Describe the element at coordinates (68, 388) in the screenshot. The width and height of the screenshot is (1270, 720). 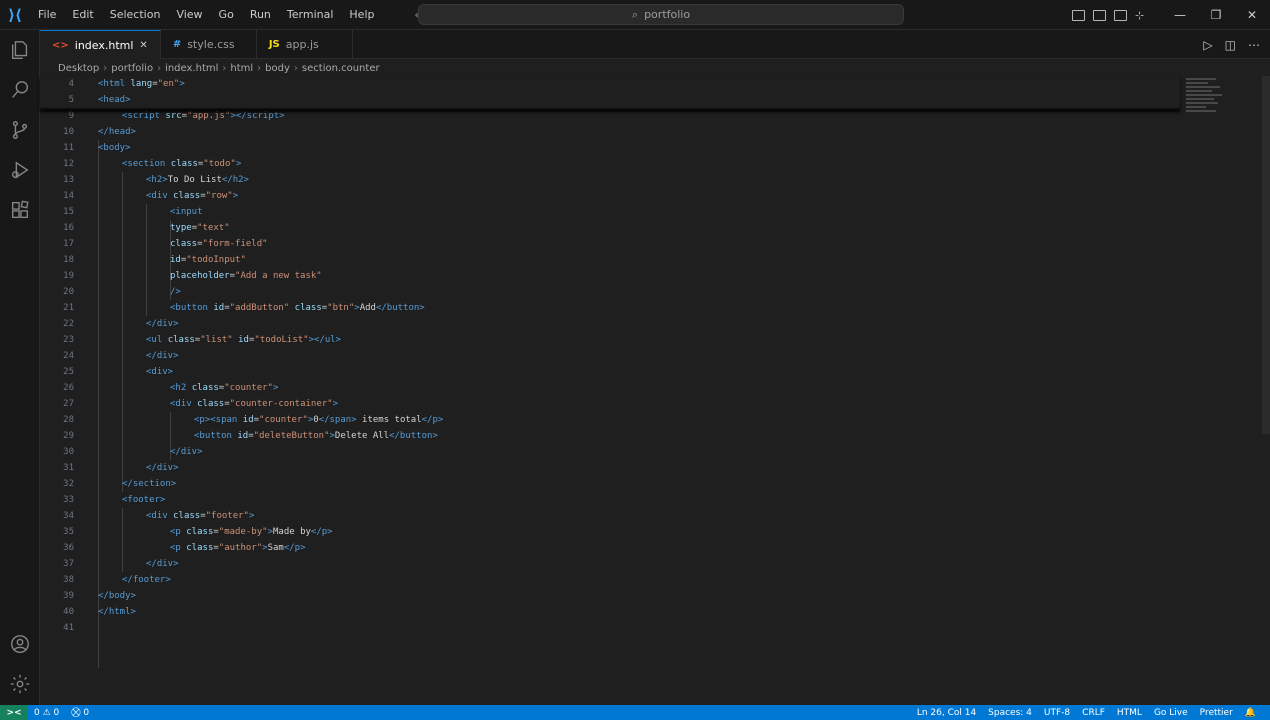
I see `line-number: 26` at that location.